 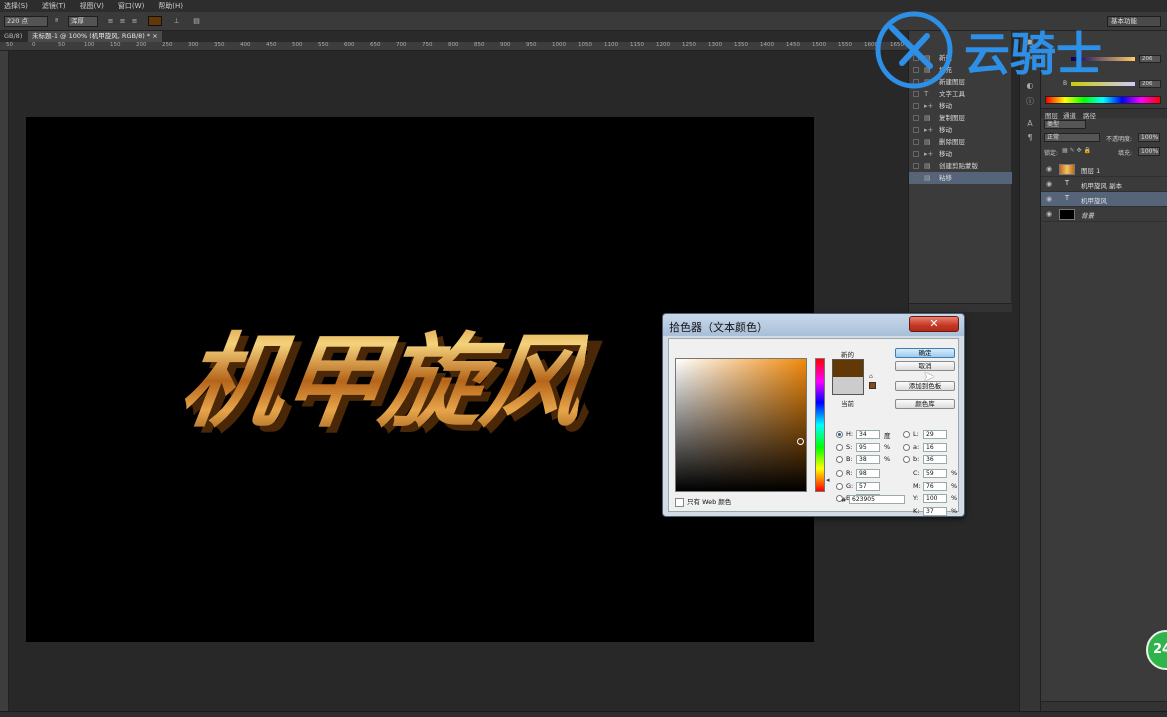 I want to click on character-panel-icon: ▤, so click(x=196, y=21).